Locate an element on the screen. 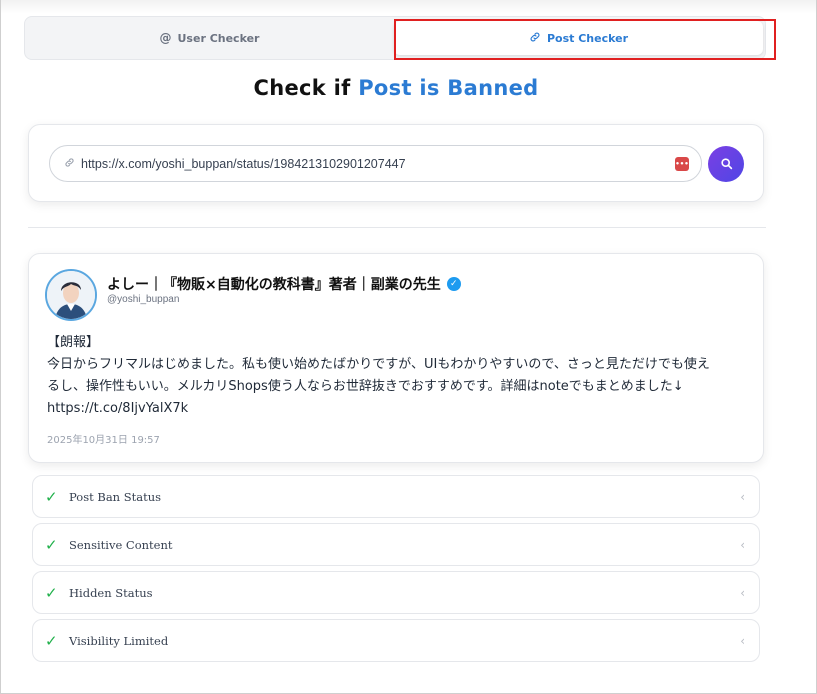 The image size is (817, 694). checker-tabs: @ User Checker Post Checker is located at coordinates (395, 38).